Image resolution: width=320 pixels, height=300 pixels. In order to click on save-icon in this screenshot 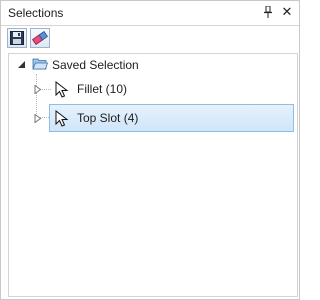, I will do `click(17, 38)`.